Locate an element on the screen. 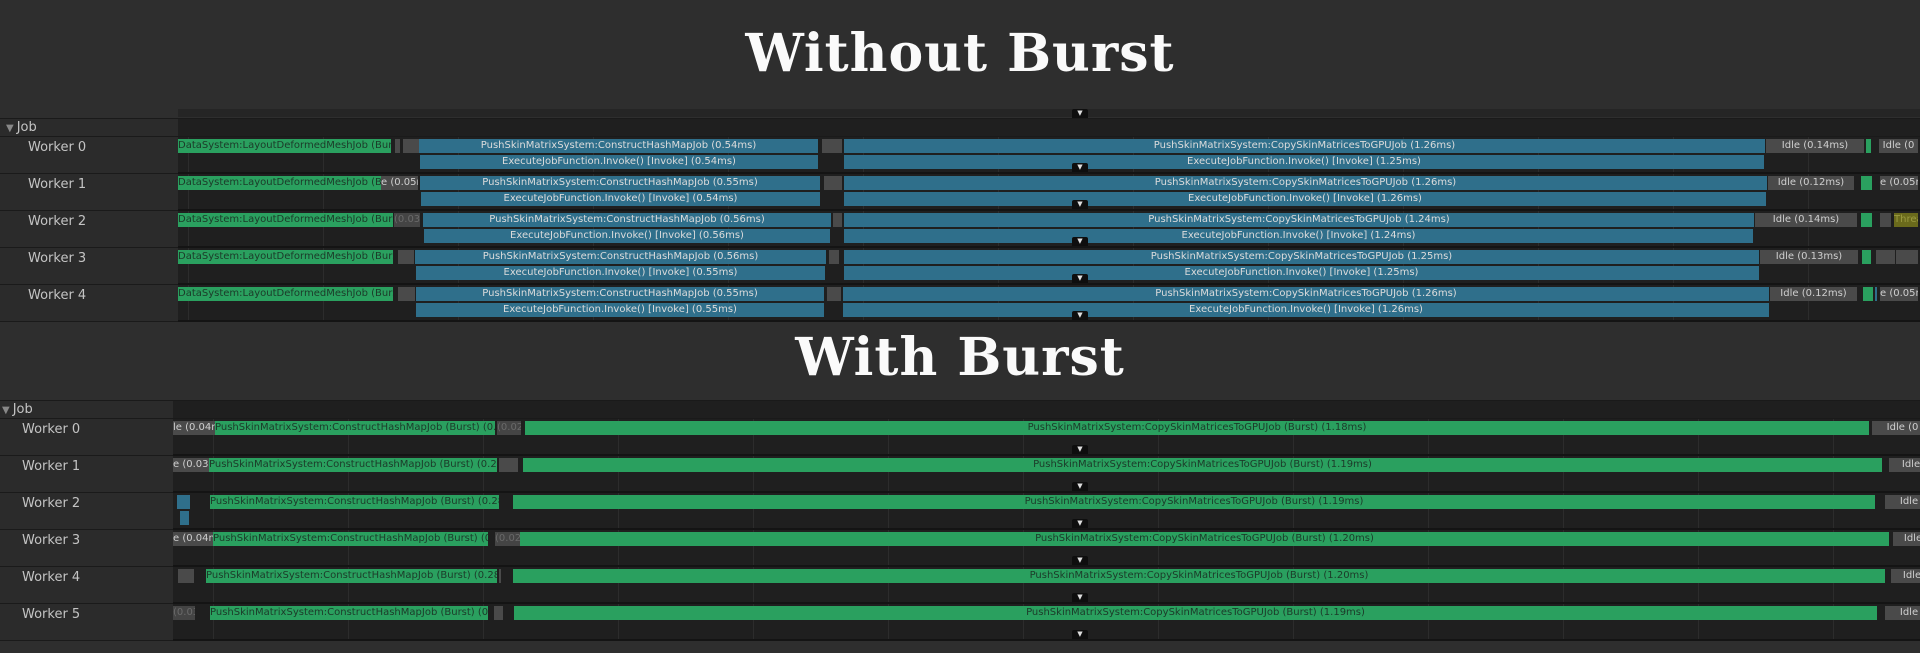 This screenshot has height=653, width=1920. profiler-sample: le (0.04m is located at coordinates (194, 428).